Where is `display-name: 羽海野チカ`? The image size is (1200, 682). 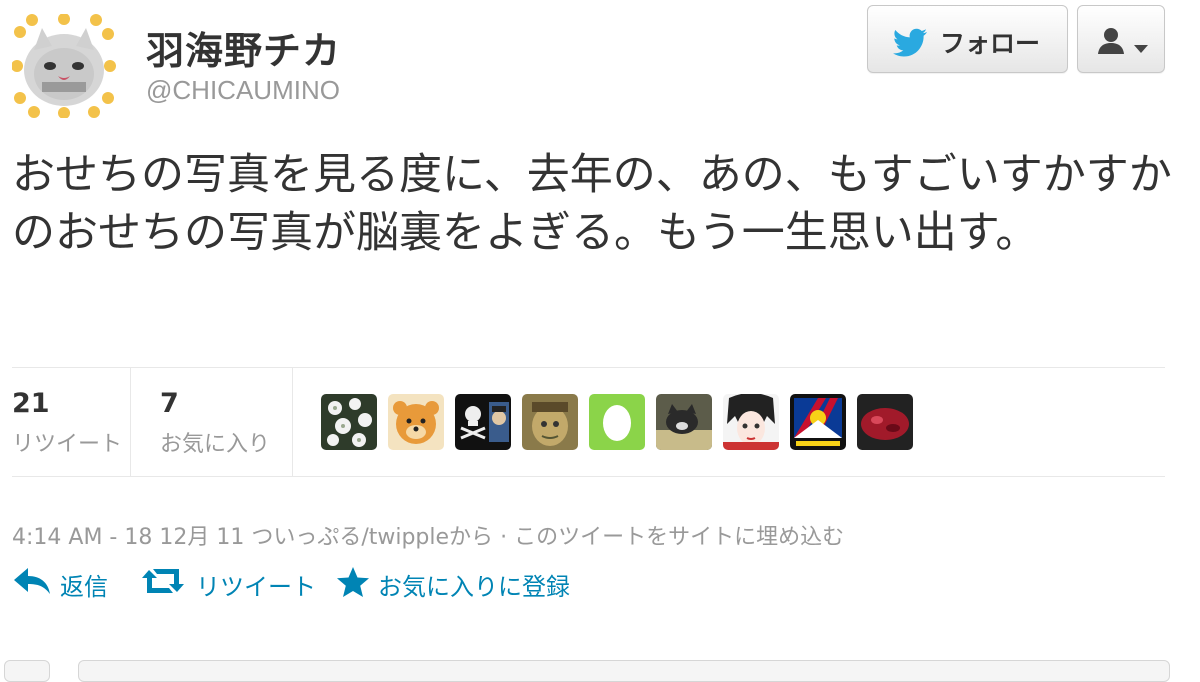
display-name: 羽海野チカ is located at coordinates (243, 47).